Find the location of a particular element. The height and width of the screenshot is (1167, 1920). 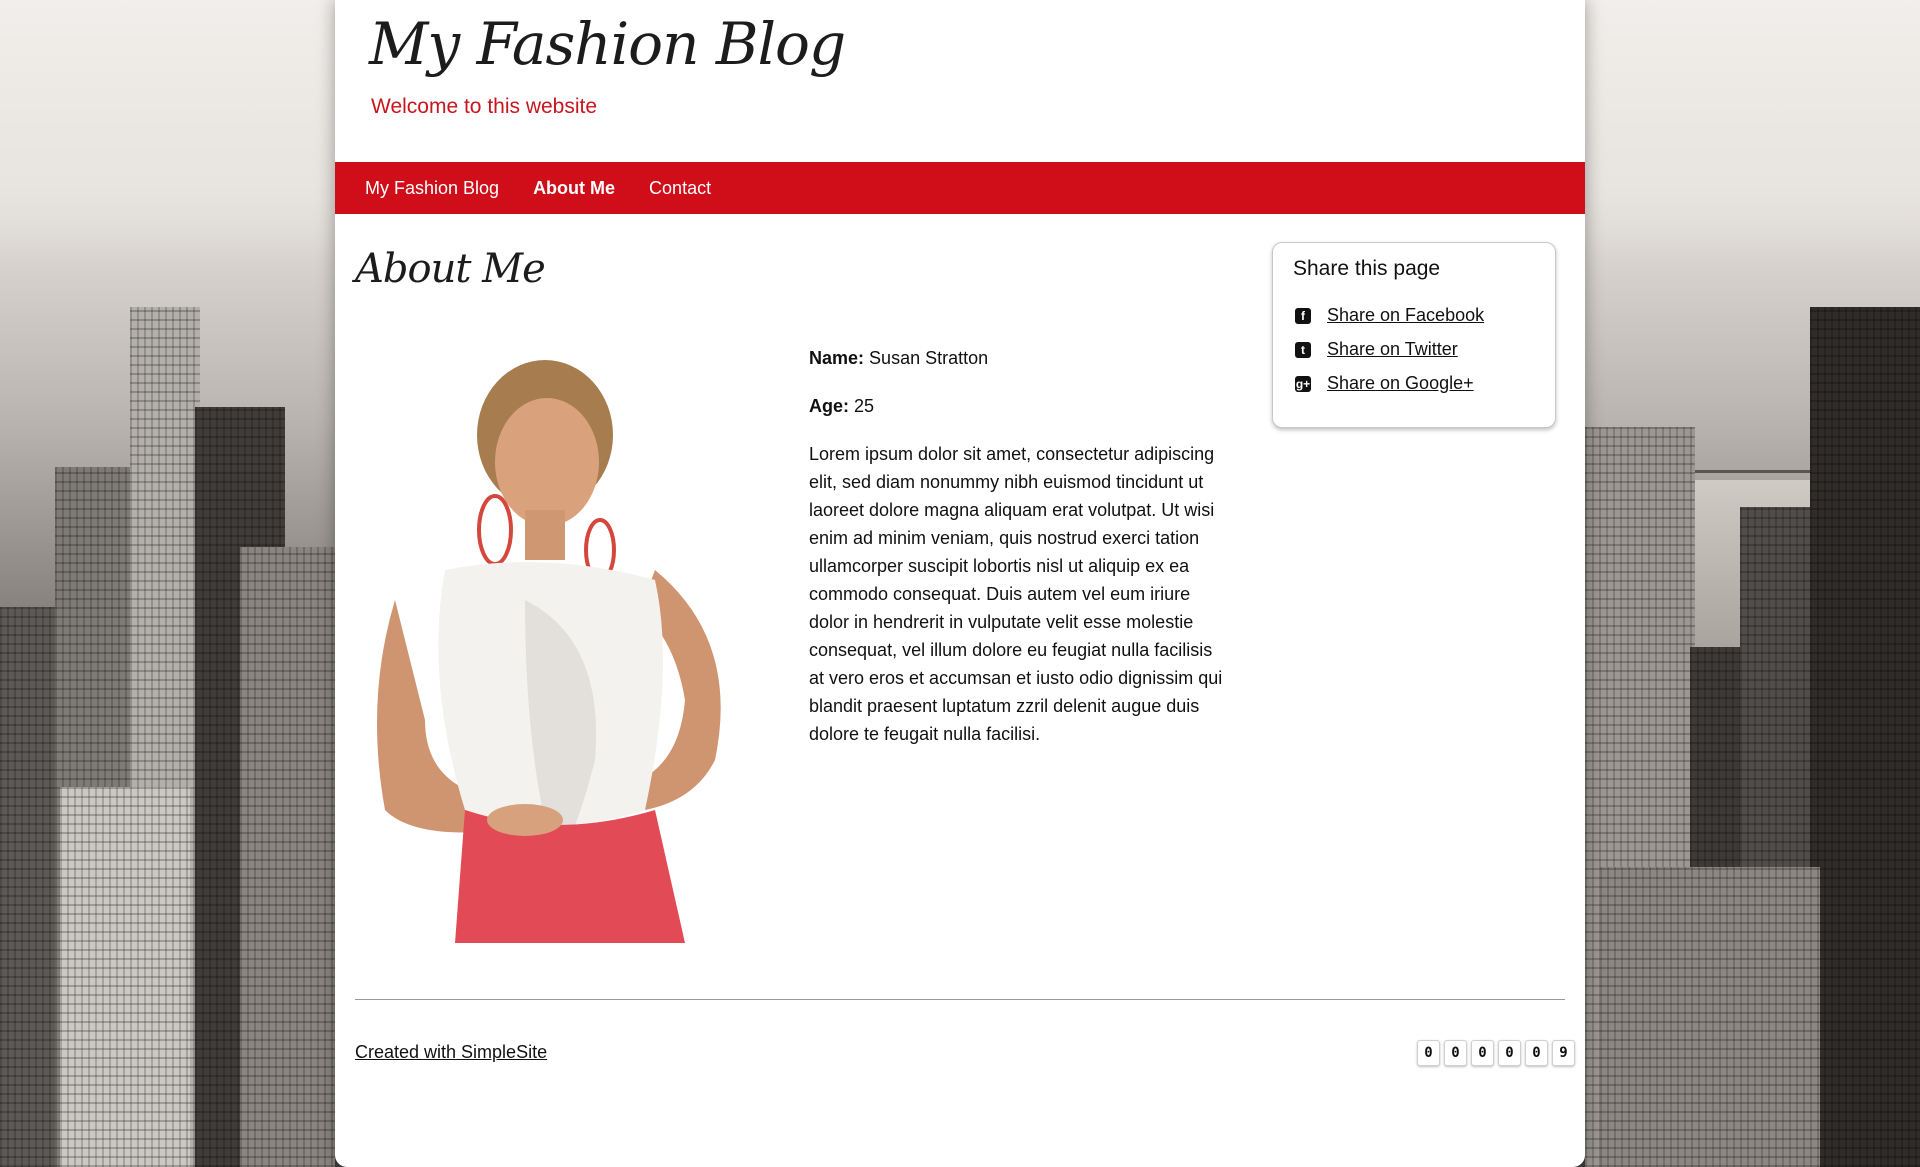

facebook-icon: f is located at coordinates (1303, 315).